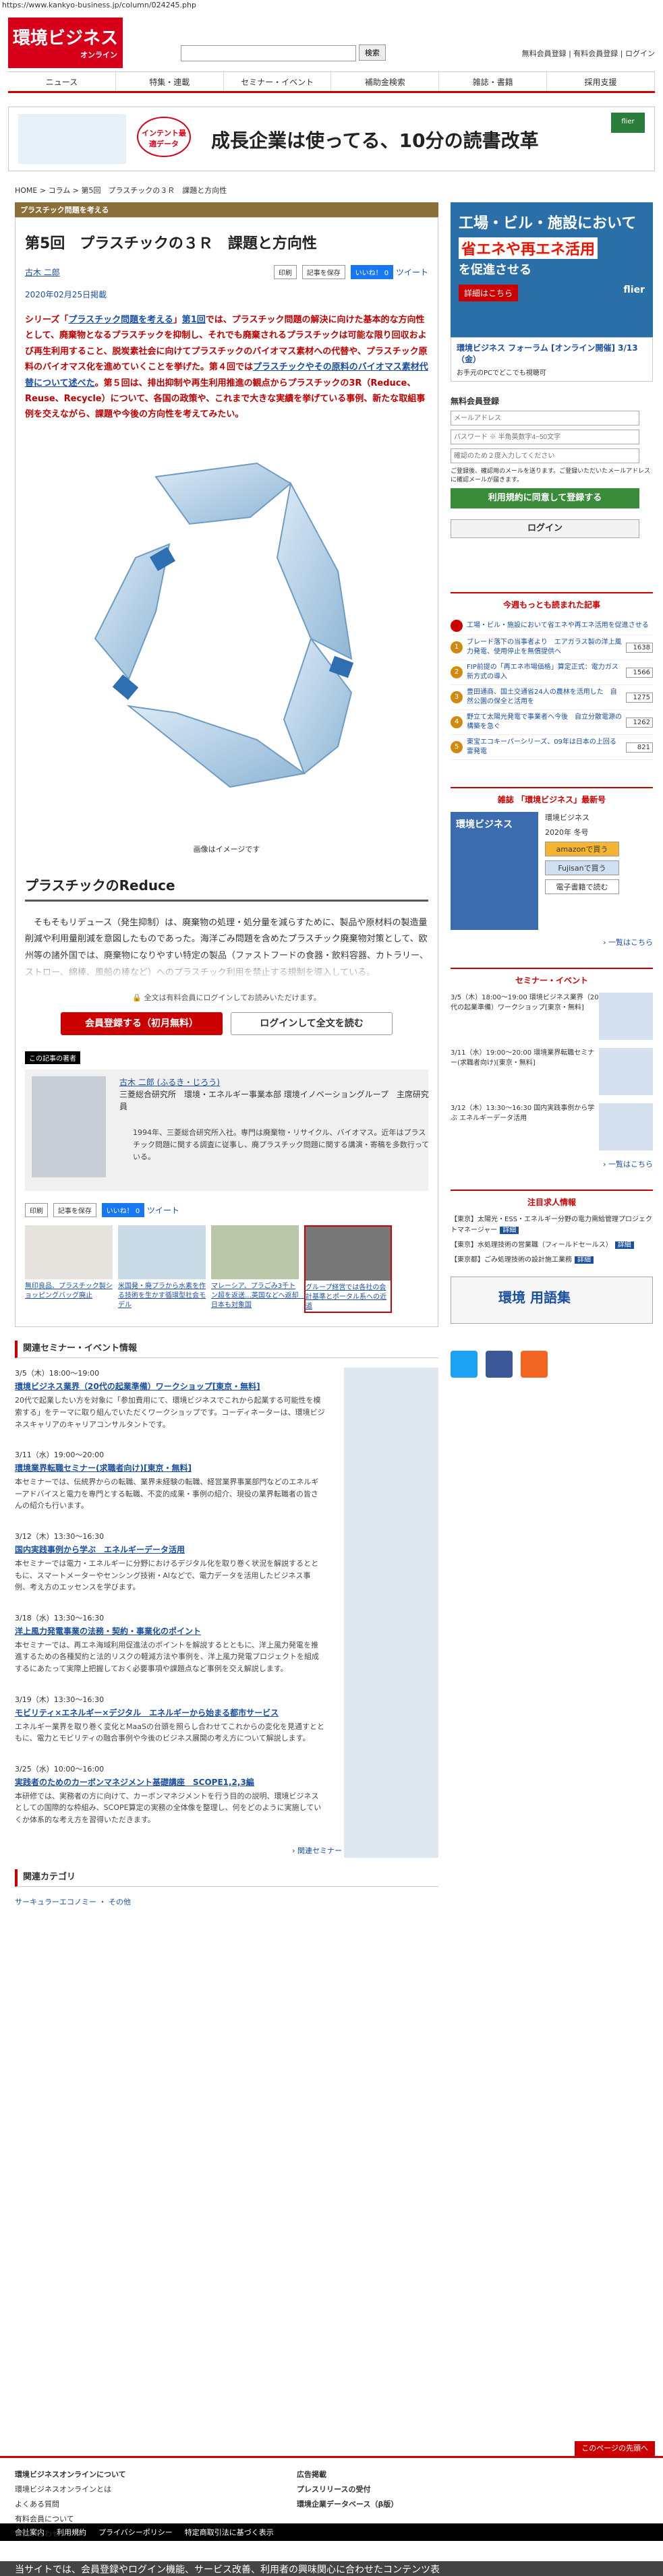 The width and height of the screenshot is (663, 2576). I want to click on seminar-title: 実践者のためのカーボンマネジメント基礎講座 SCOPE1,2,3編, so click(170, 1782).